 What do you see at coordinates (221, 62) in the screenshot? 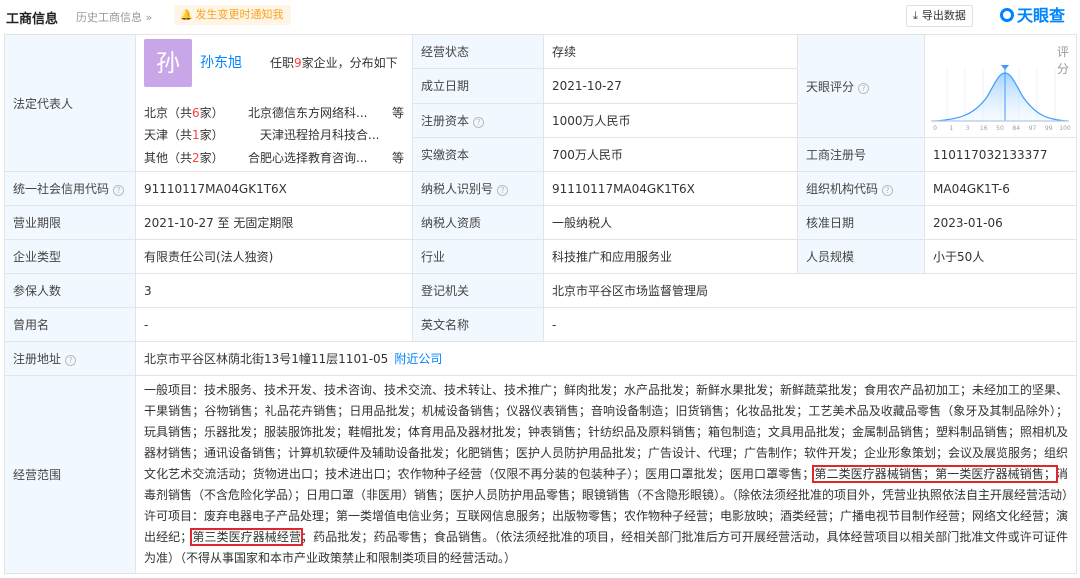
I see `legal-rep-name: 孙东旭` at bounding box center [221, 62].